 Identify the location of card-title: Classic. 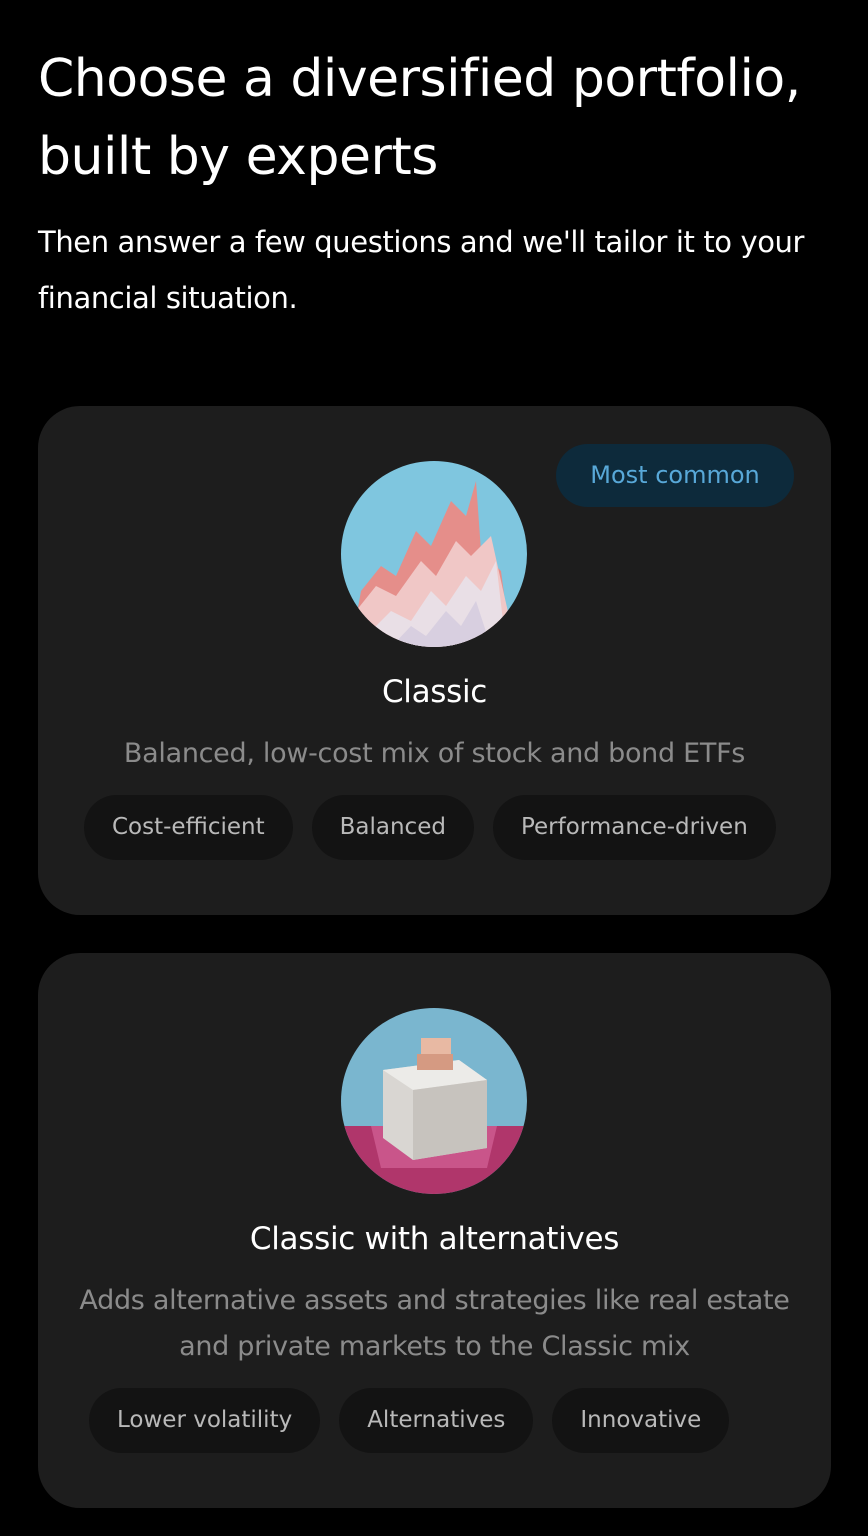
(434, 692).